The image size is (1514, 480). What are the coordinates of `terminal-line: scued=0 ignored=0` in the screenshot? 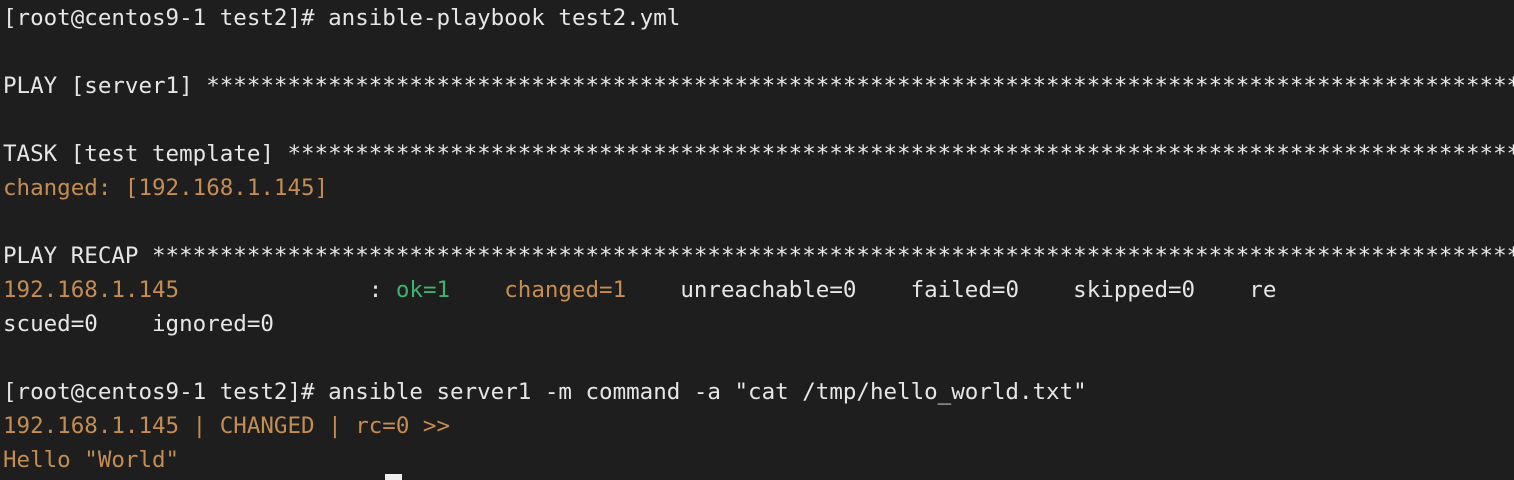 It's located at (138, 324).